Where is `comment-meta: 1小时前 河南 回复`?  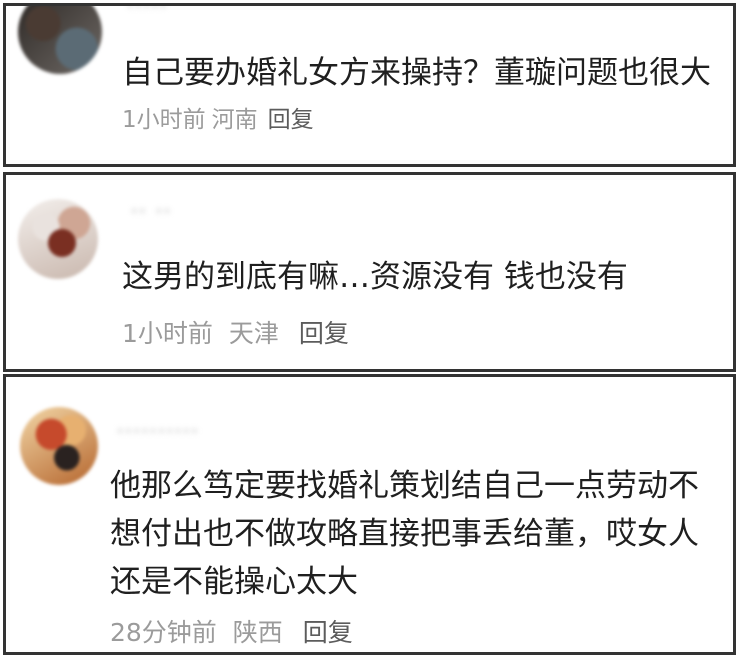
comment-meta: 1小时前 河南 回复 is located at coordinates (221, 120).